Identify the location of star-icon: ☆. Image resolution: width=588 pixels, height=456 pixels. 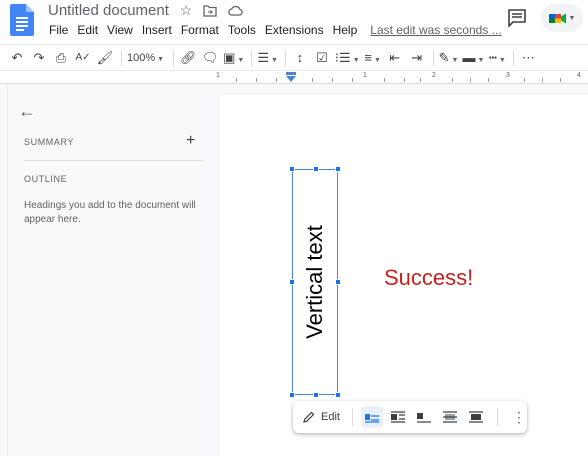
(186, 10).